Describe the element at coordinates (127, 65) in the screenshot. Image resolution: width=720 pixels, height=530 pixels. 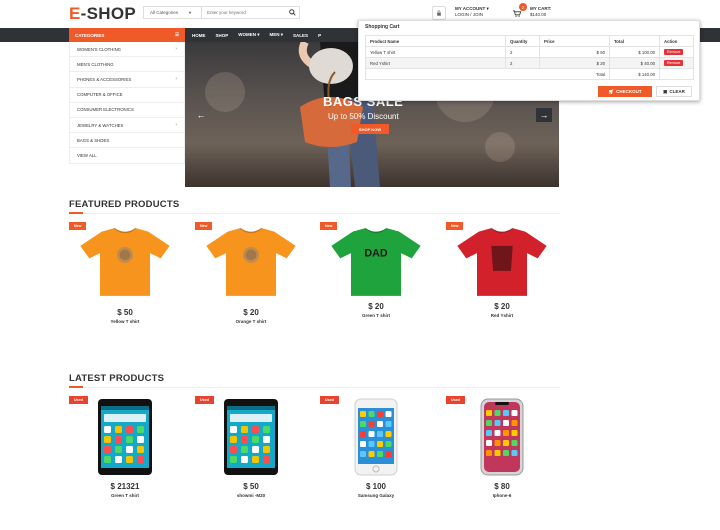
I see `sidebar-item: MEN'S CLOTHING` at that location.